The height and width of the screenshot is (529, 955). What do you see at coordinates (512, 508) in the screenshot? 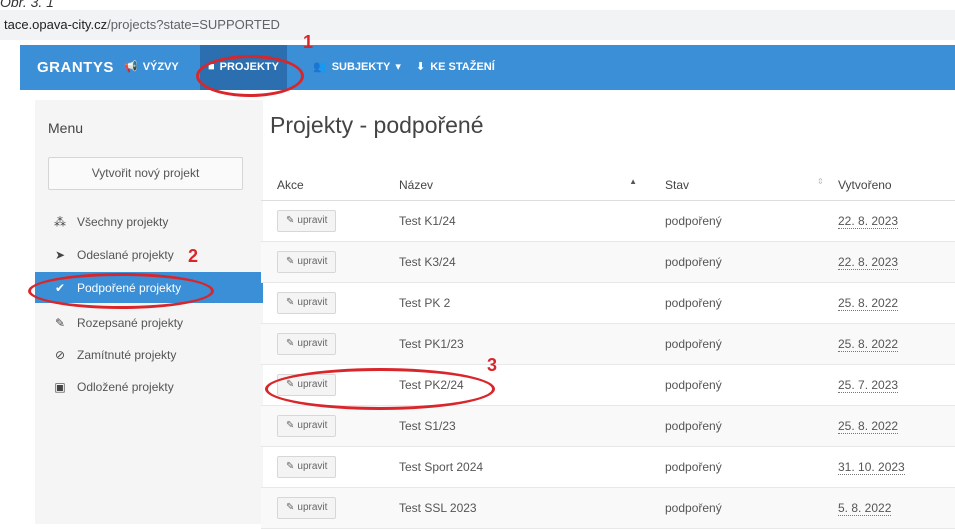
I see `cell-nazev: Test SSL 2023` at bounding box center [512, 508].